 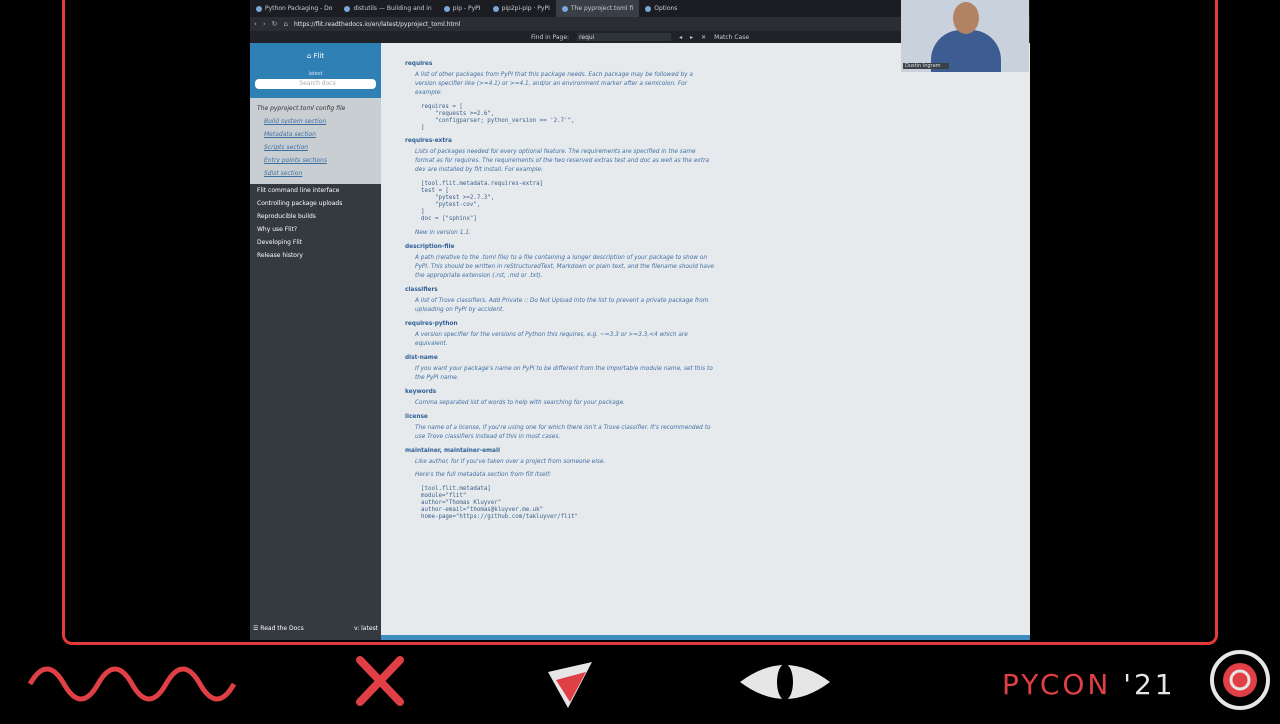 I want to click on rtd-version: v: latest, so click(x=365, y=628).